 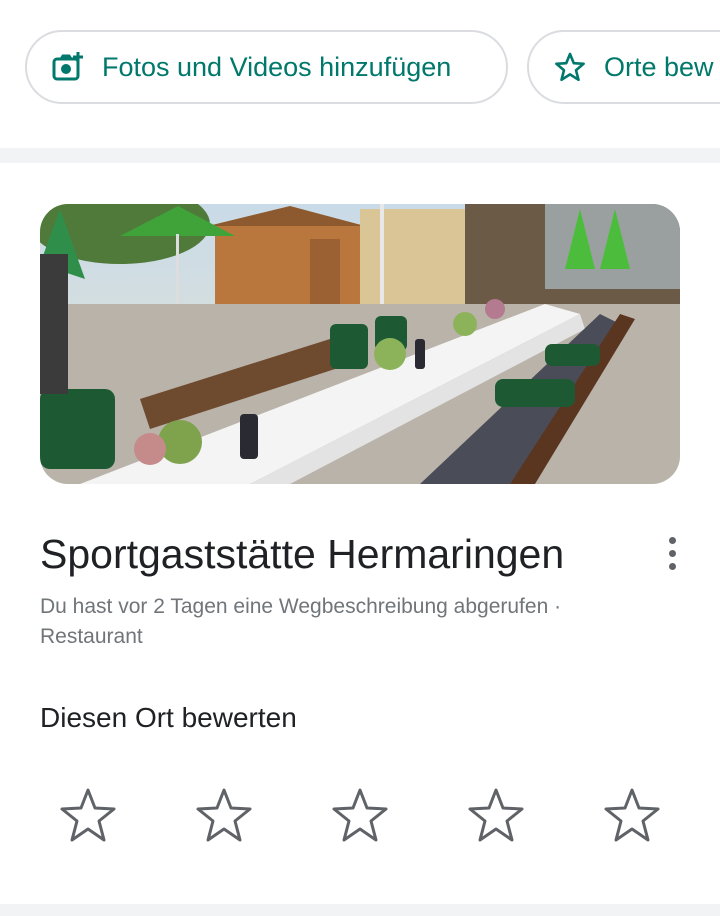 What do you see at coordinates (570, 67) in the screenshot?
I see `star-outline-icon` at bounding box center [570, 67].